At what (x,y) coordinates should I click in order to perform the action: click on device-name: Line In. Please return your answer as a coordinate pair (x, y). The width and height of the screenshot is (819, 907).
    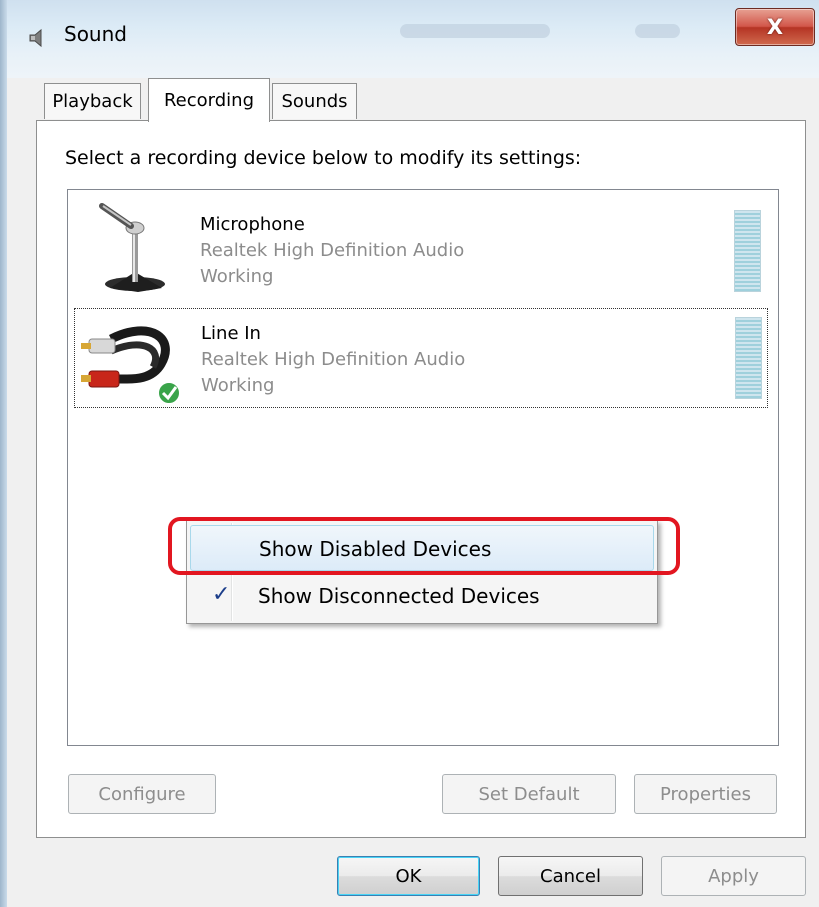
    Looking at the image, I should click on (231, 333).